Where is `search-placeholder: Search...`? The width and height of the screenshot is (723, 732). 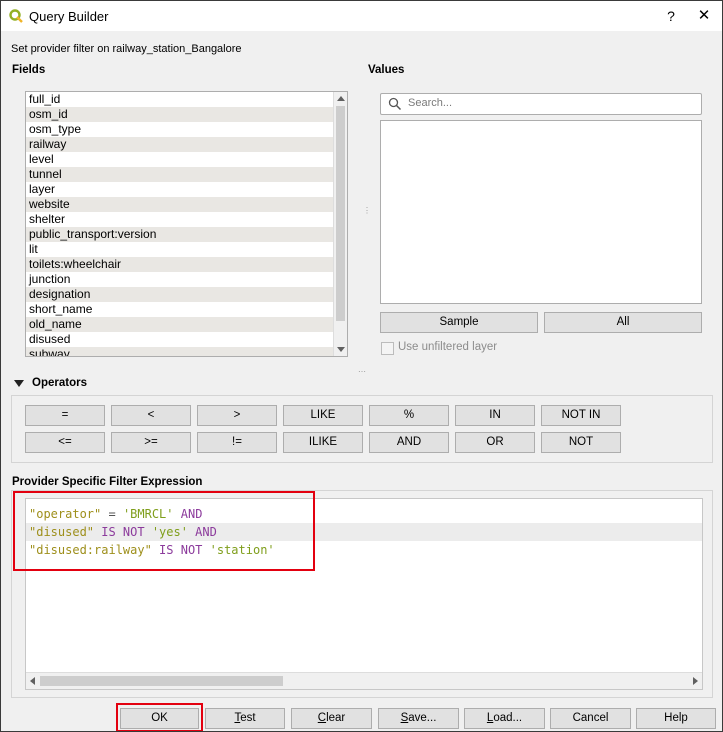
search-placeholder: Search... is located at coordinates (430, 103).